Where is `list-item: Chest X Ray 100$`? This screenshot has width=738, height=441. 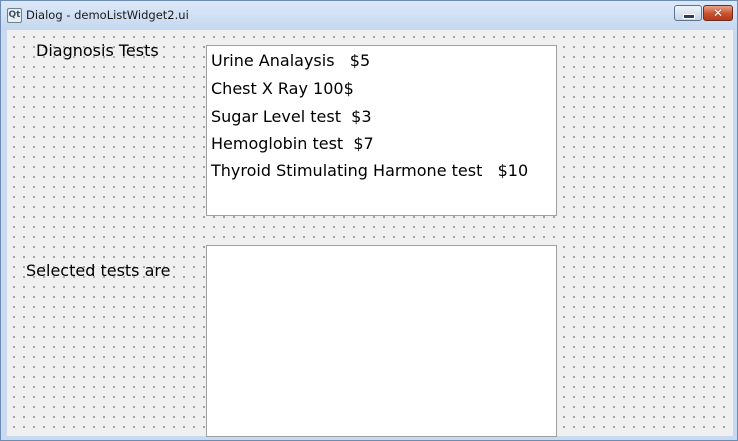 list-item: Chest X Ray 100$ is located at coordinates (282, 89).